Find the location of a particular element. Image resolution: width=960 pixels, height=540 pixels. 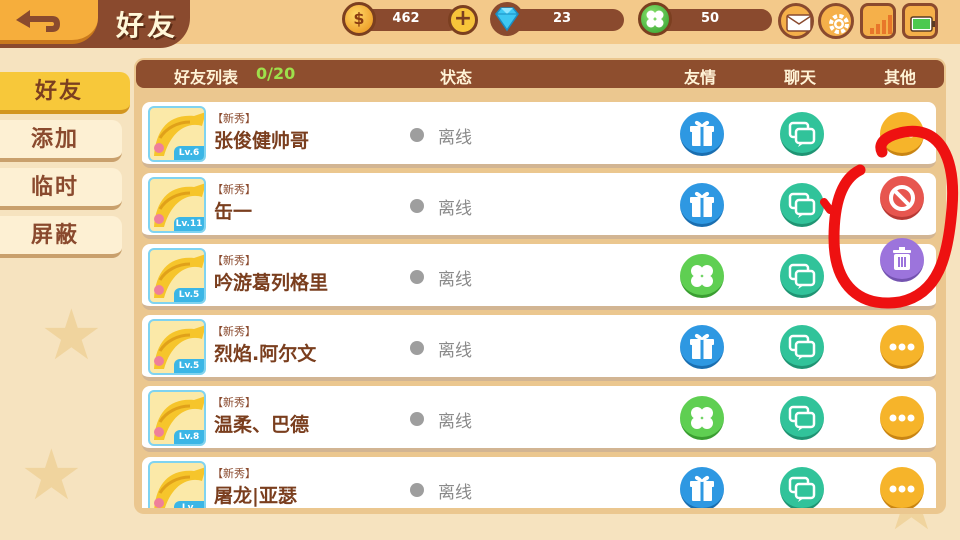

level-badge: Lv.8 is located at coordinates (189, 437).